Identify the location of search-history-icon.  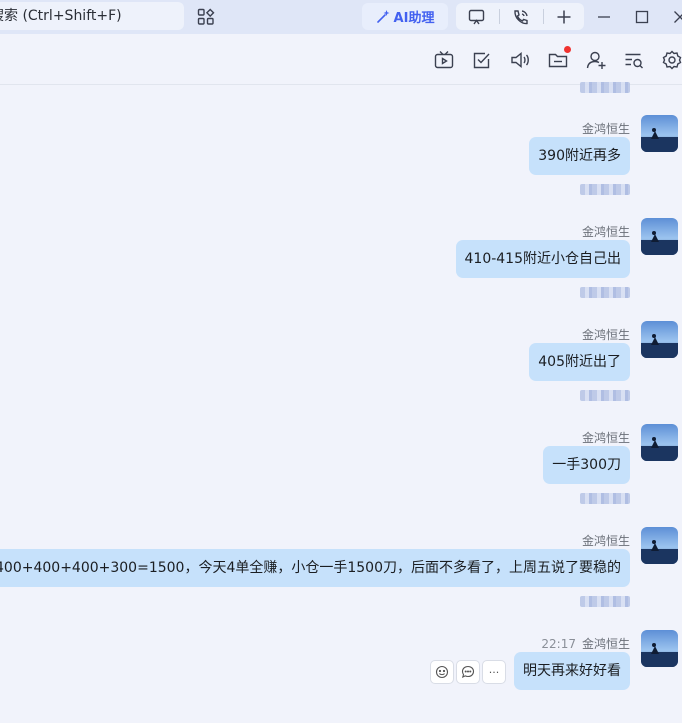
(634, 60).